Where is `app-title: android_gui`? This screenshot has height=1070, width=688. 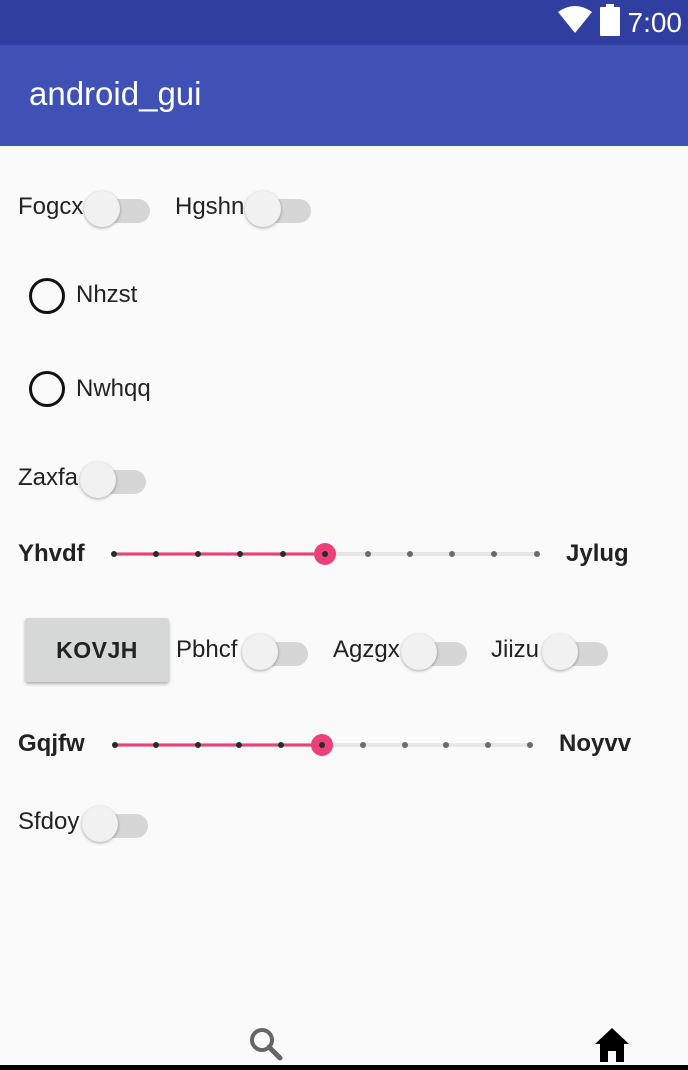 app-title: android_gui is located at coordinates (115, 93).